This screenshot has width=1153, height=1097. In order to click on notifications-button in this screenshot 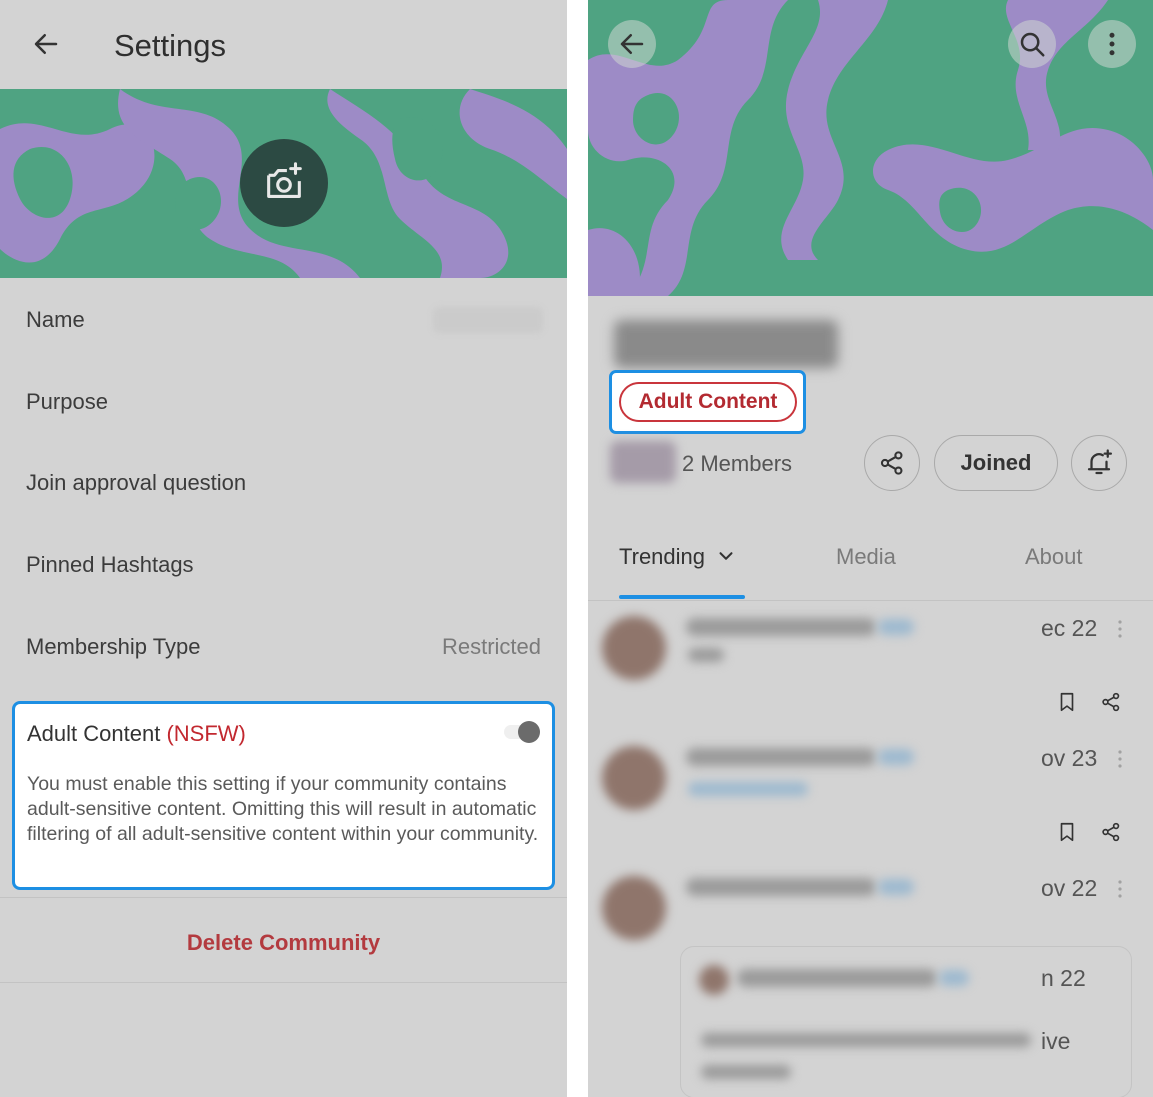, I will do `click(1099, 463)`.